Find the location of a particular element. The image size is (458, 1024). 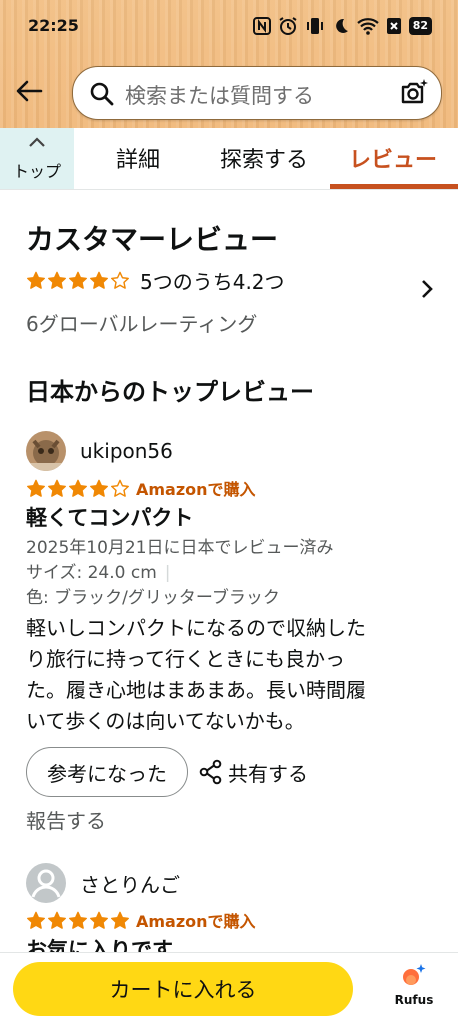

bottom-bar: カートに入れる Rufus is located at coordinates (229, 988).